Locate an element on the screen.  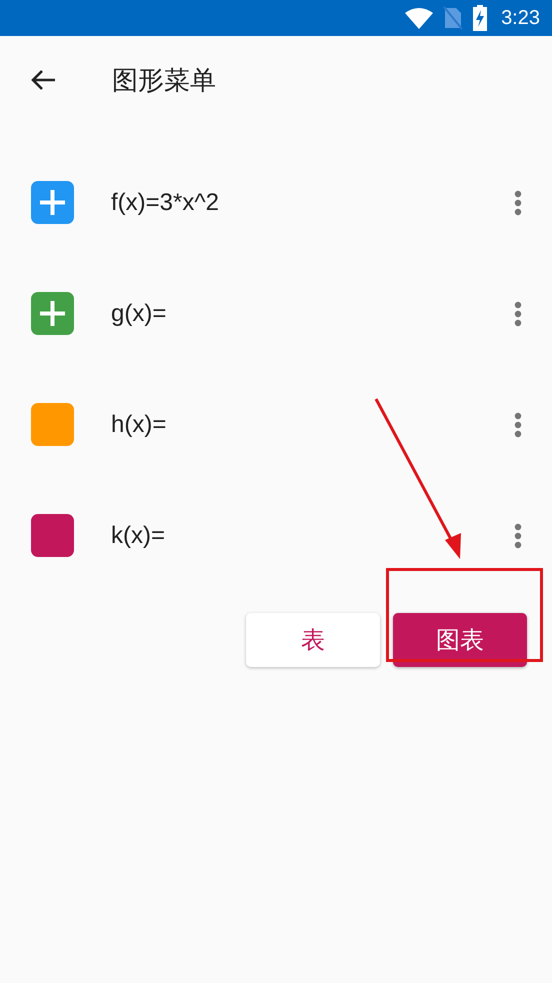
function-label: g(x)= is located at coordinates (312, 314).